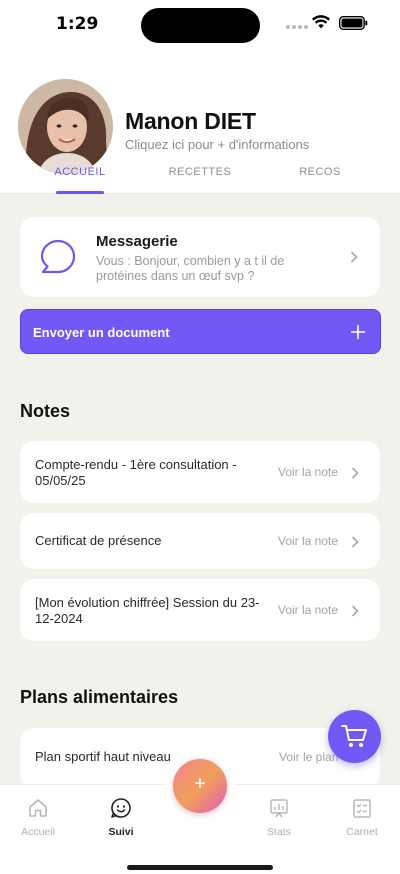 The height and width of the screenshot is (874, 400). I want to click on nav-label: Accueil, so click(38, 832).